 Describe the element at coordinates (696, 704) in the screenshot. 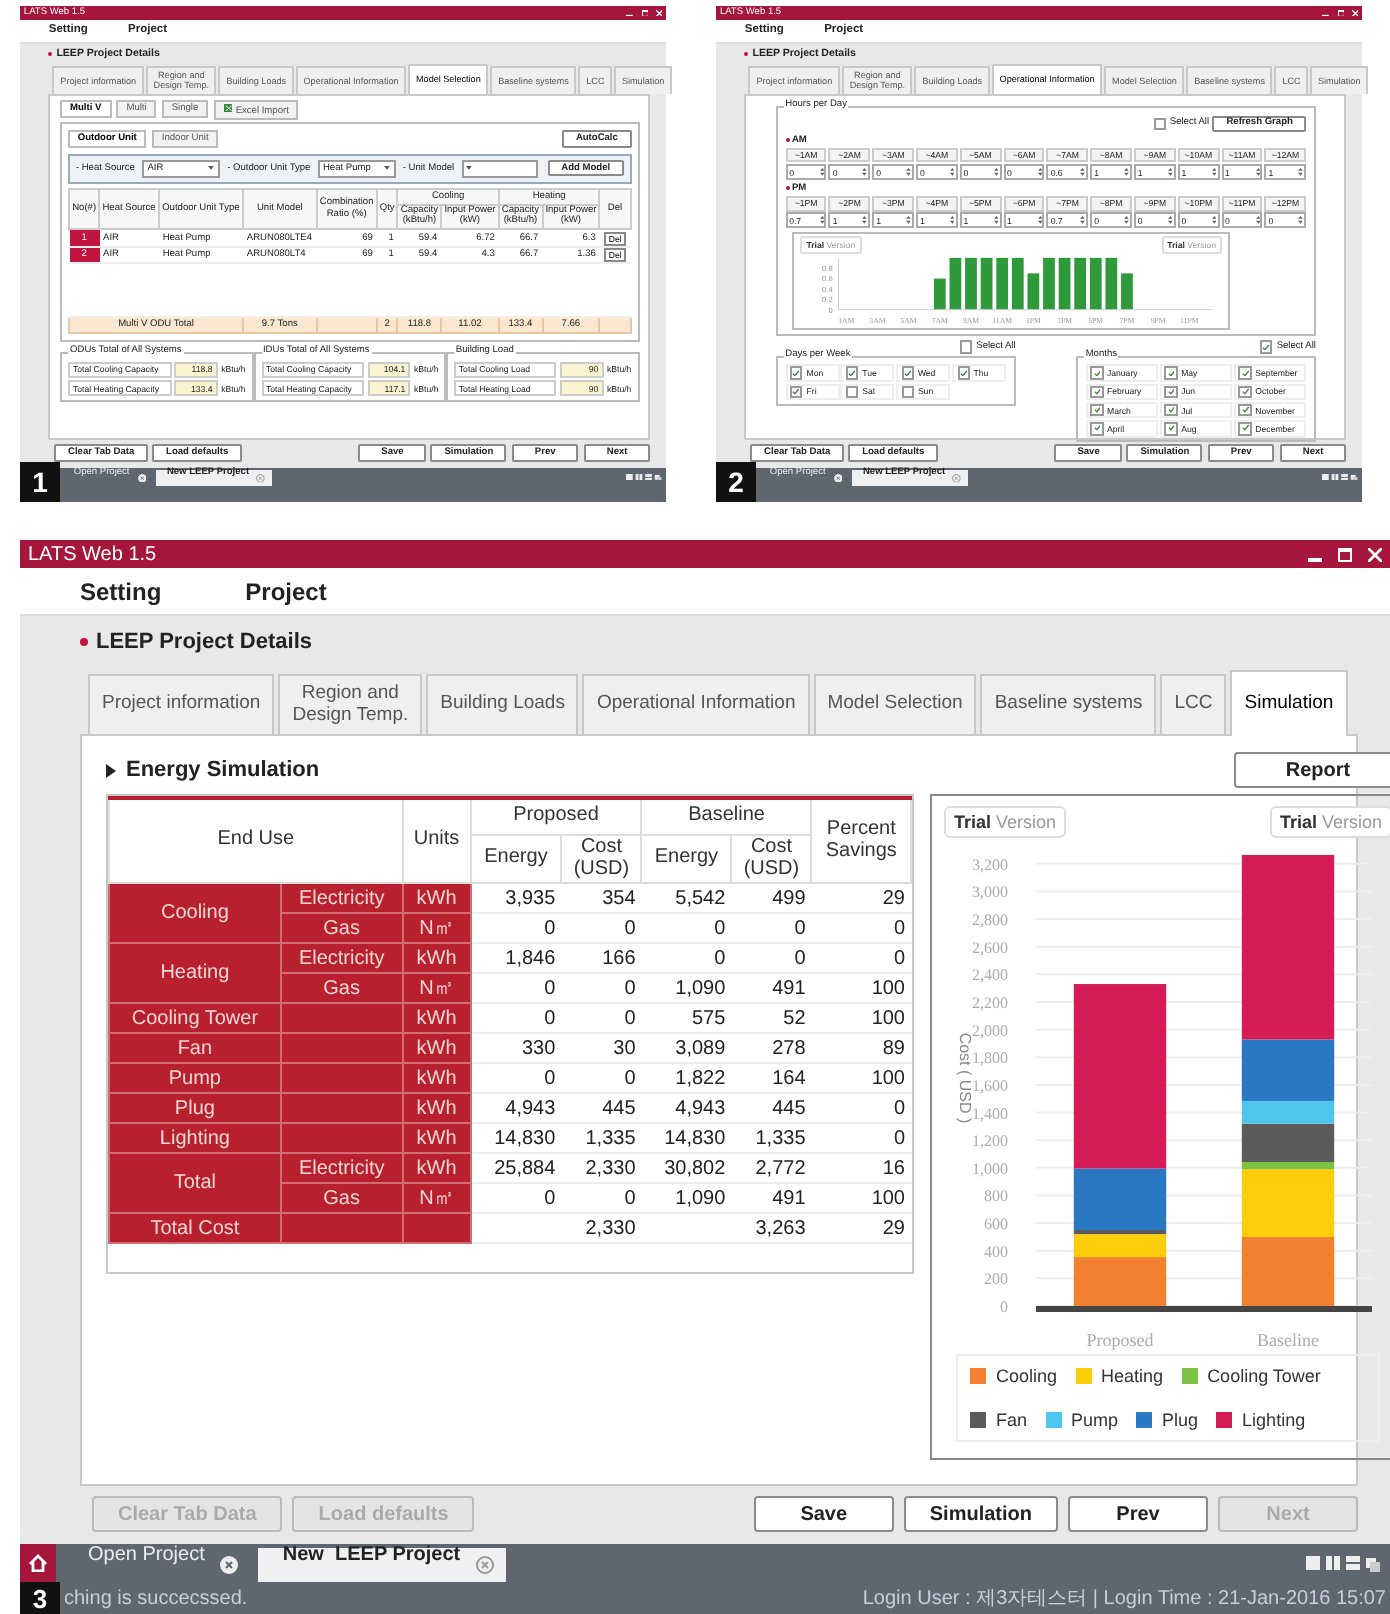

I see `tab: Operational Information` at that location.